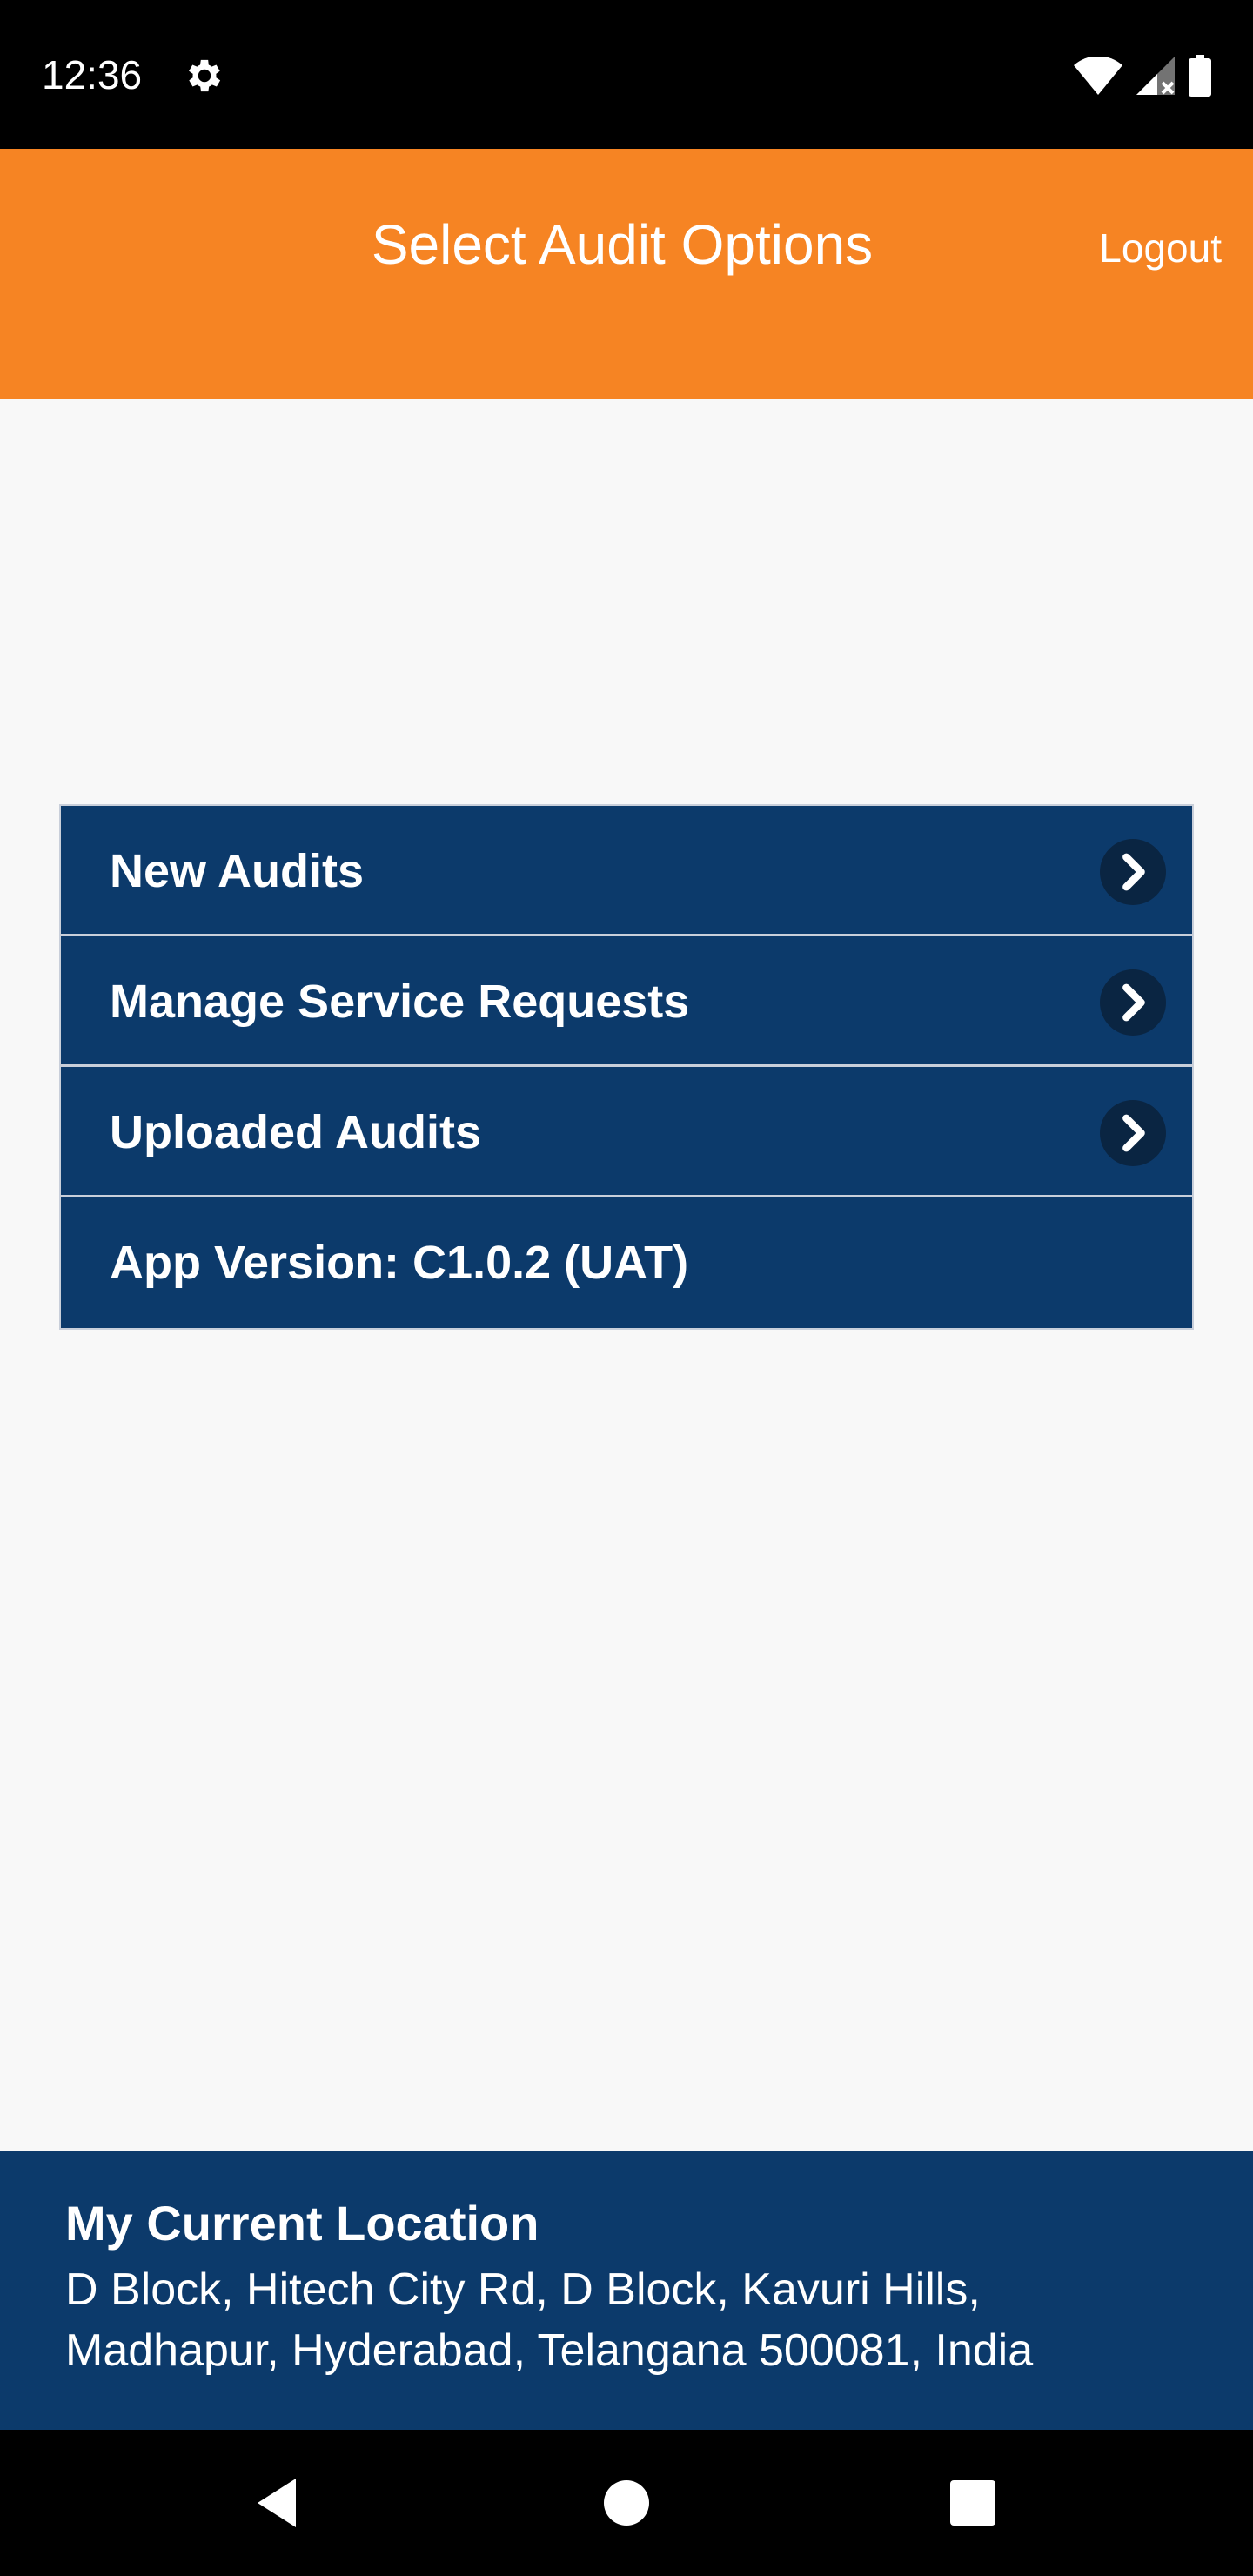  I want to click on status-icons, so click(1142, 75).